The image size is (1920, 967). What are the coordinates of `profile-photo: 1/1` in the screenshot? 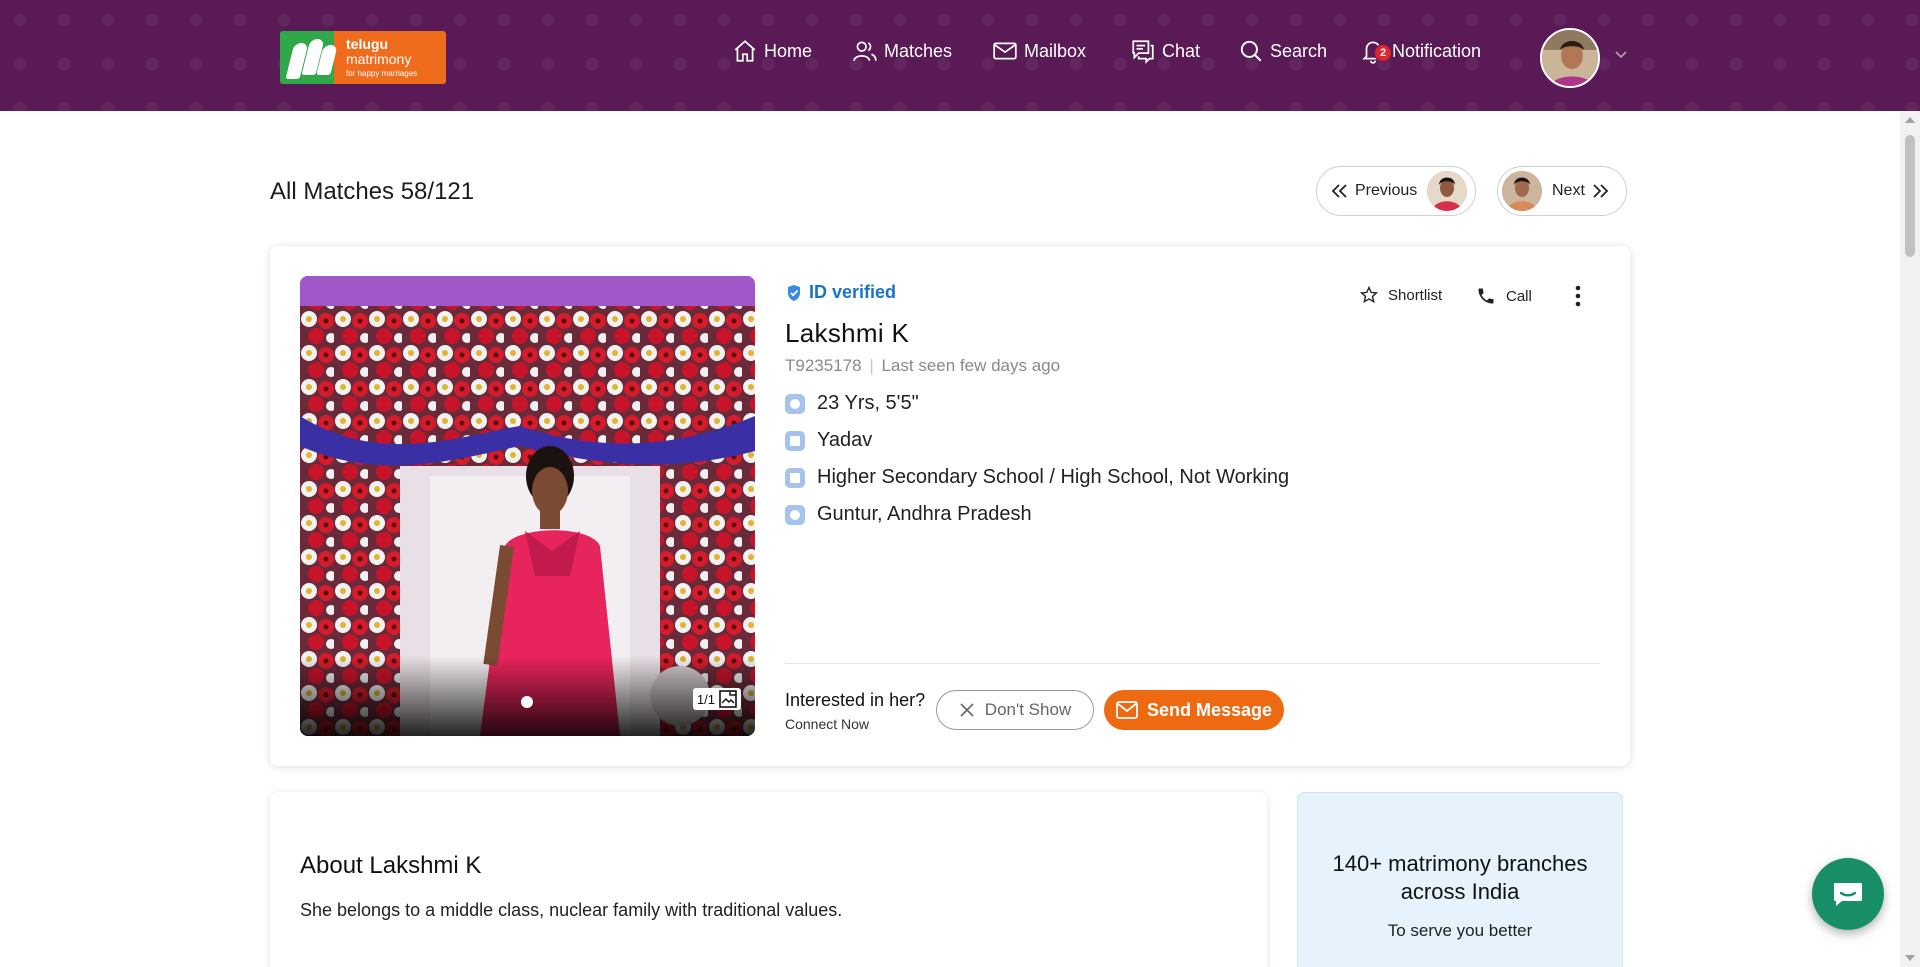 It's located at (527, 506).